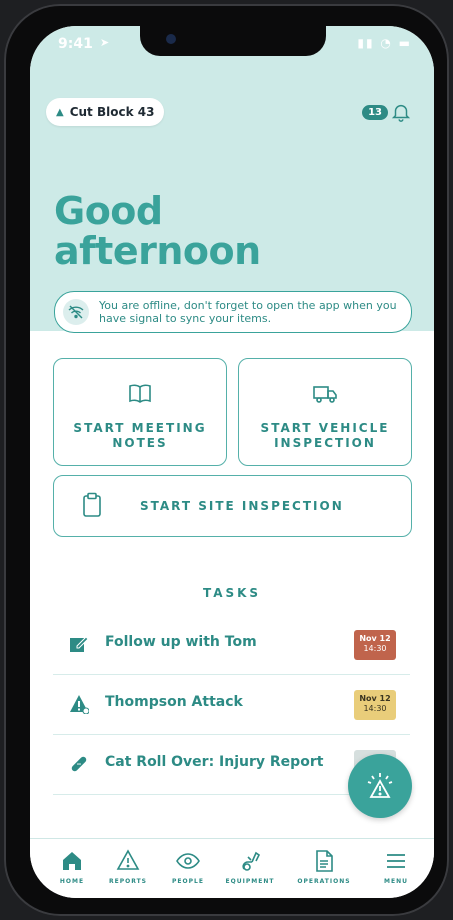 The width and height of the screenshot is (453, 920). What do you see at coordinates (396, 881) in the screenshot?
I see `nav-menu-label: MENU` at bounding box center [396, 881].